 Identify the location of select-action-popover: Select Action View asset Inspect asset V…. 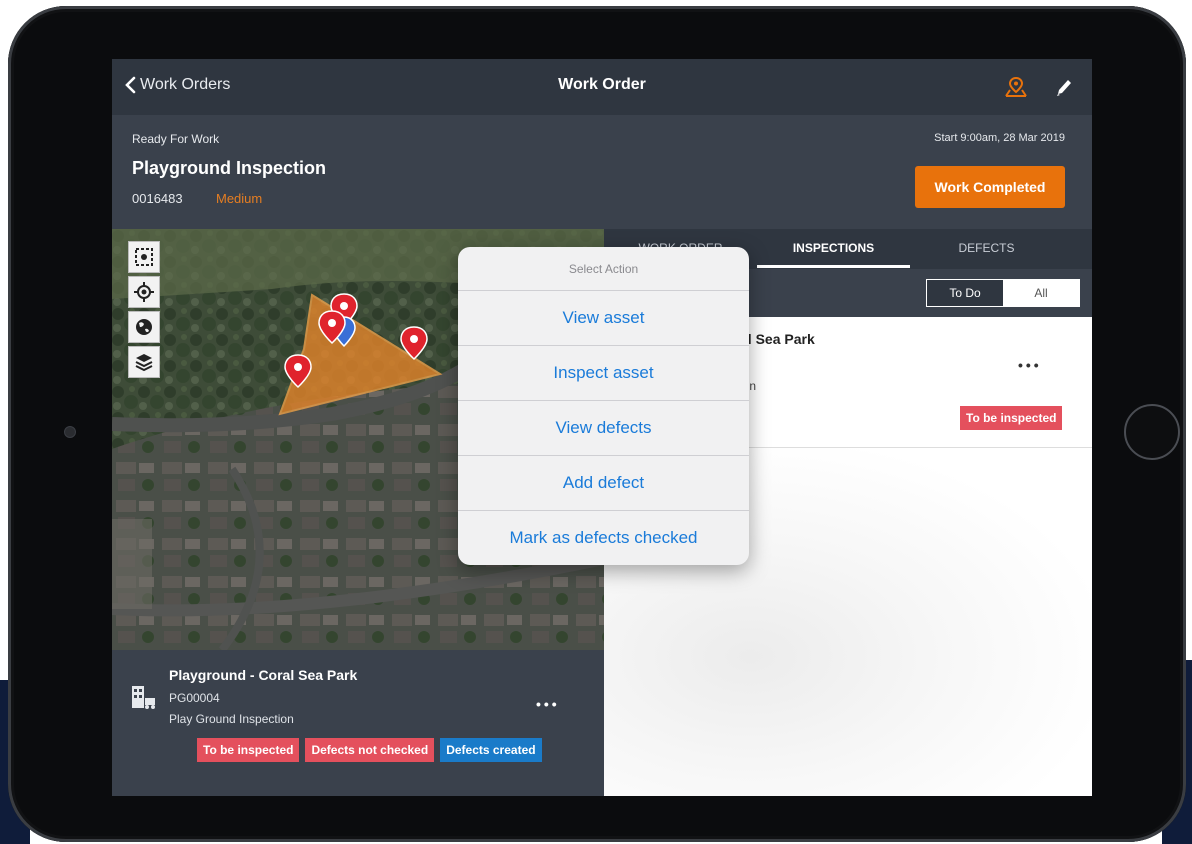
(603, 406).